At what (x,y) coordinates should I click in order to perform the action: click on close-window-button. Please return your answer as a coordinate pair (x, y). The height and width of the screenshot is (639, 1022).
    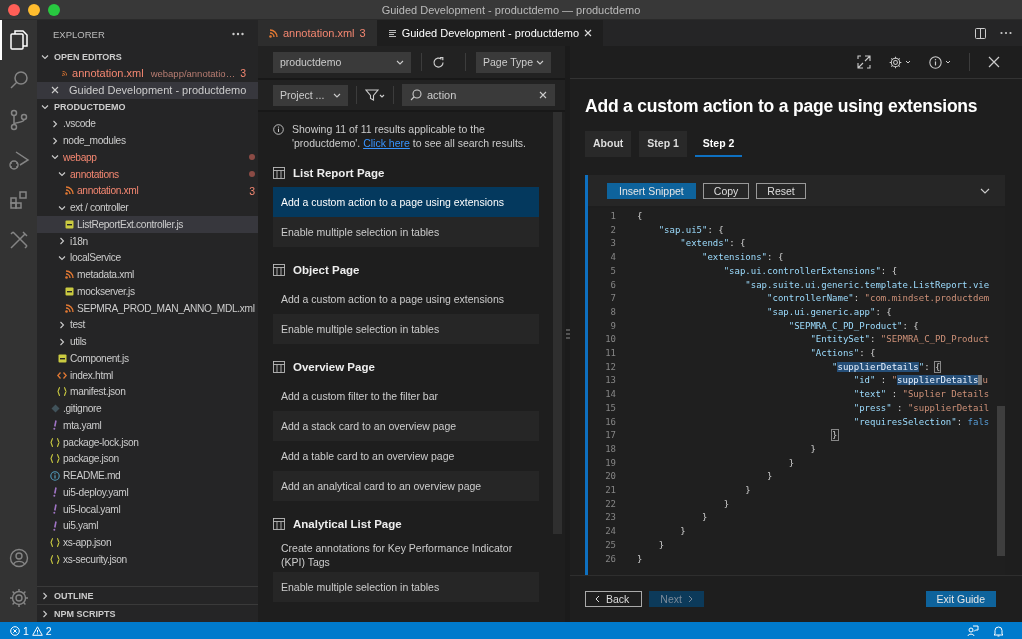
    Looking at the image, I should click on (14, 9).